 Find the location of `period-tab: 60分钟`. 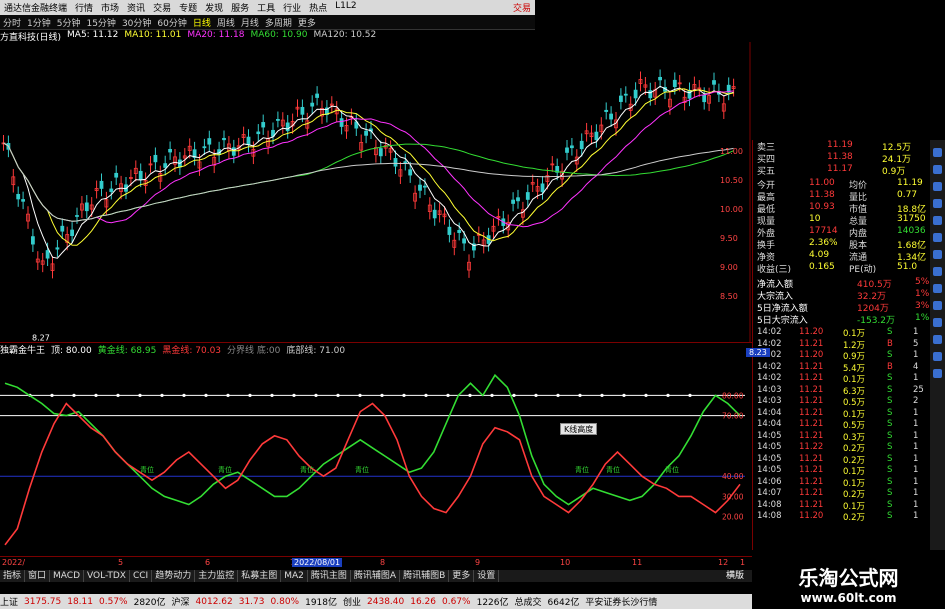

period-tab: 60分钟 is located at coordinates (171, 22).